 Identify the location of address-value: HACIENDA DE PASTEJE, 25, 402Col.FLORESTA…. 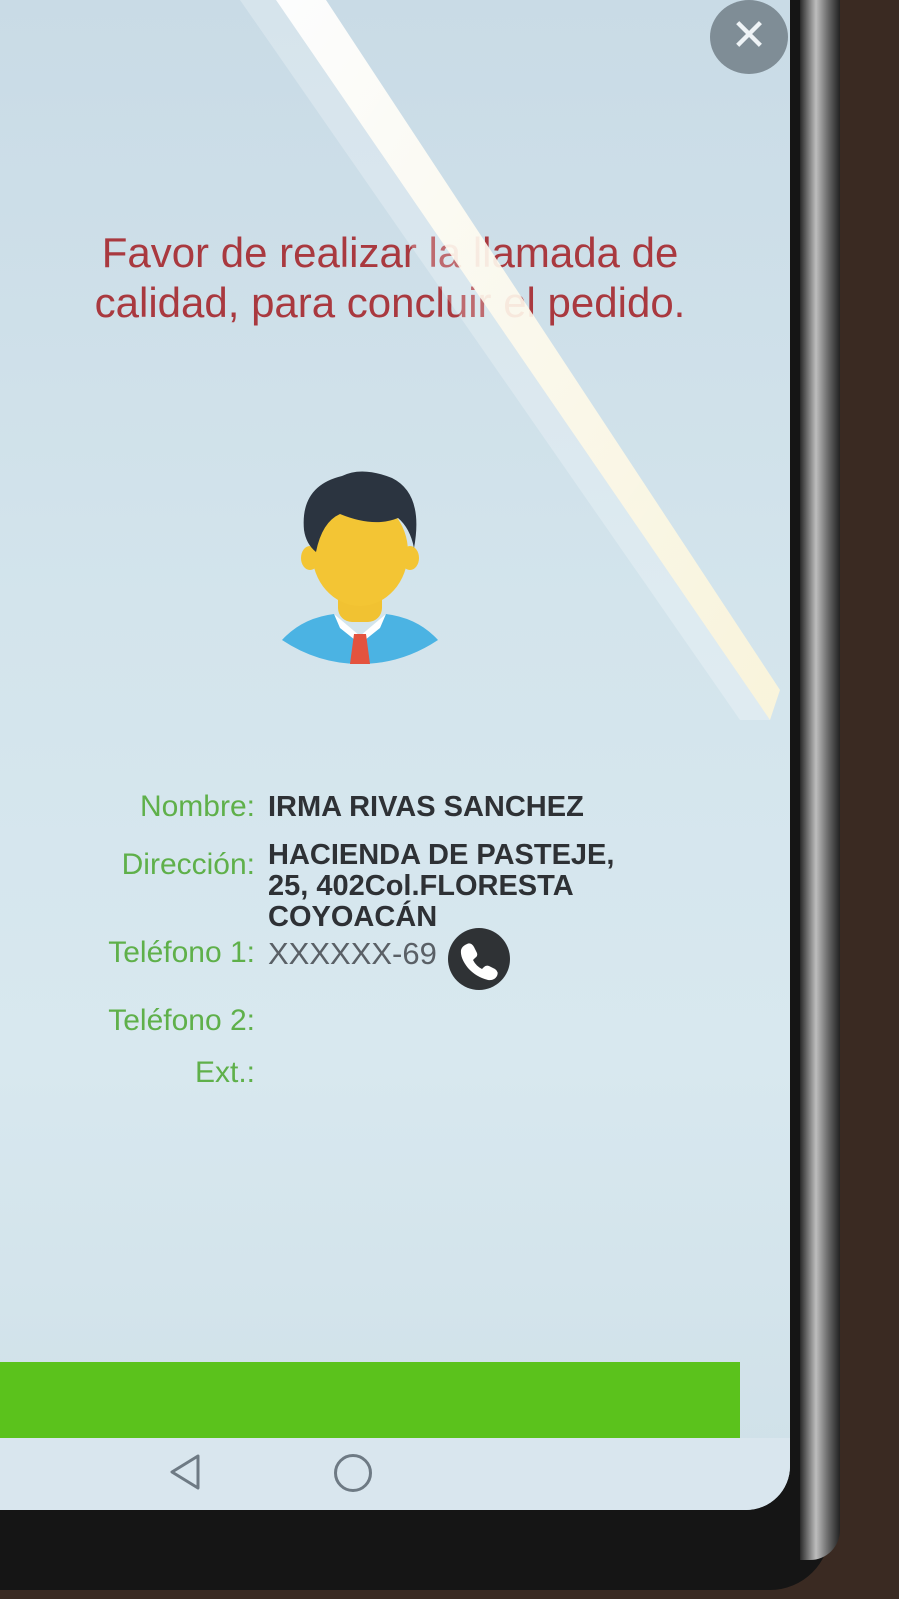
(441, 886).